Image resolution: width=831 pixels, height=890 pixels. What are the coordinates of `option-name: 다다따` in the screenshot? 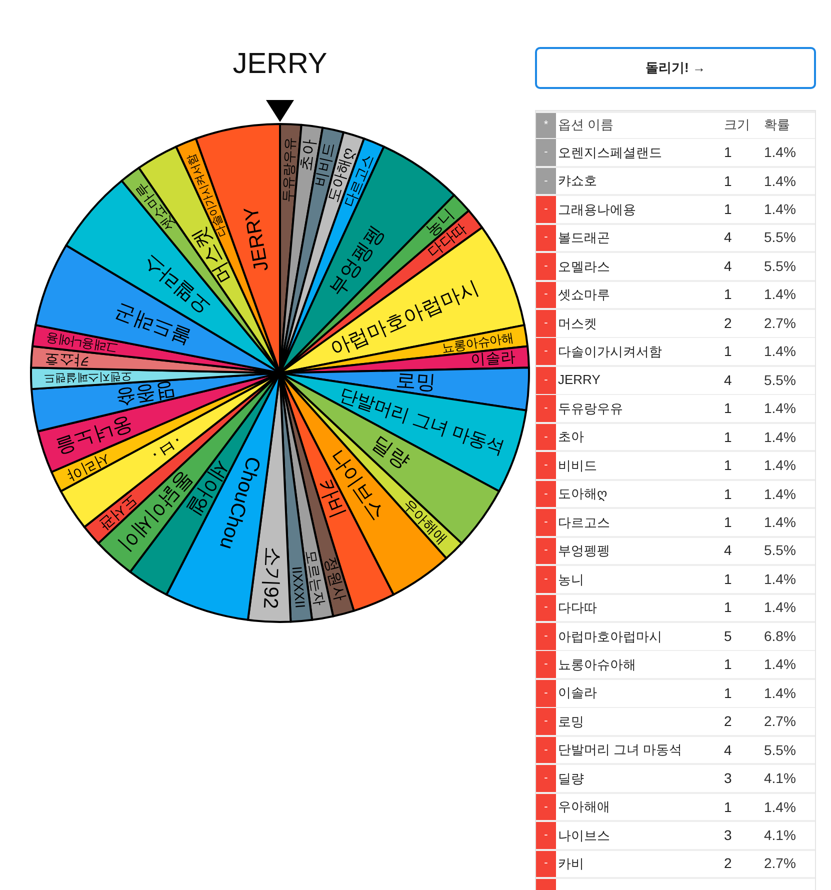 It's located at (578, 608).